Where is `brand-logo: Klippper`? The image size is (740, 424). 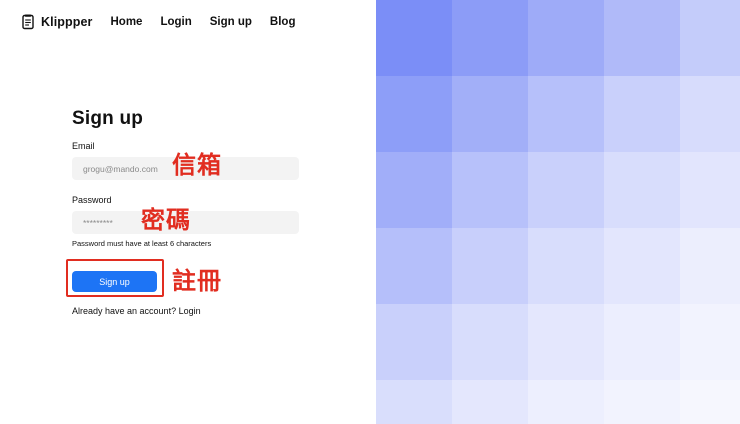
brand-logo: Klippper is located at coordinates (57, 22).